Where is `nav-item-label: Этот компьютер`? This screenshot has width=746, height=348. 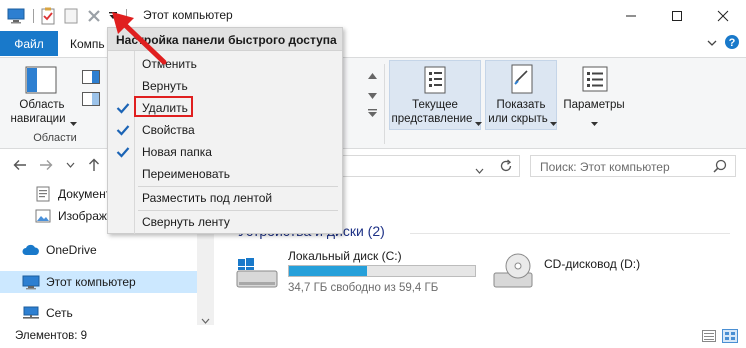 nav-item-label: Этот компьютер is located at coordinates (91, 282).